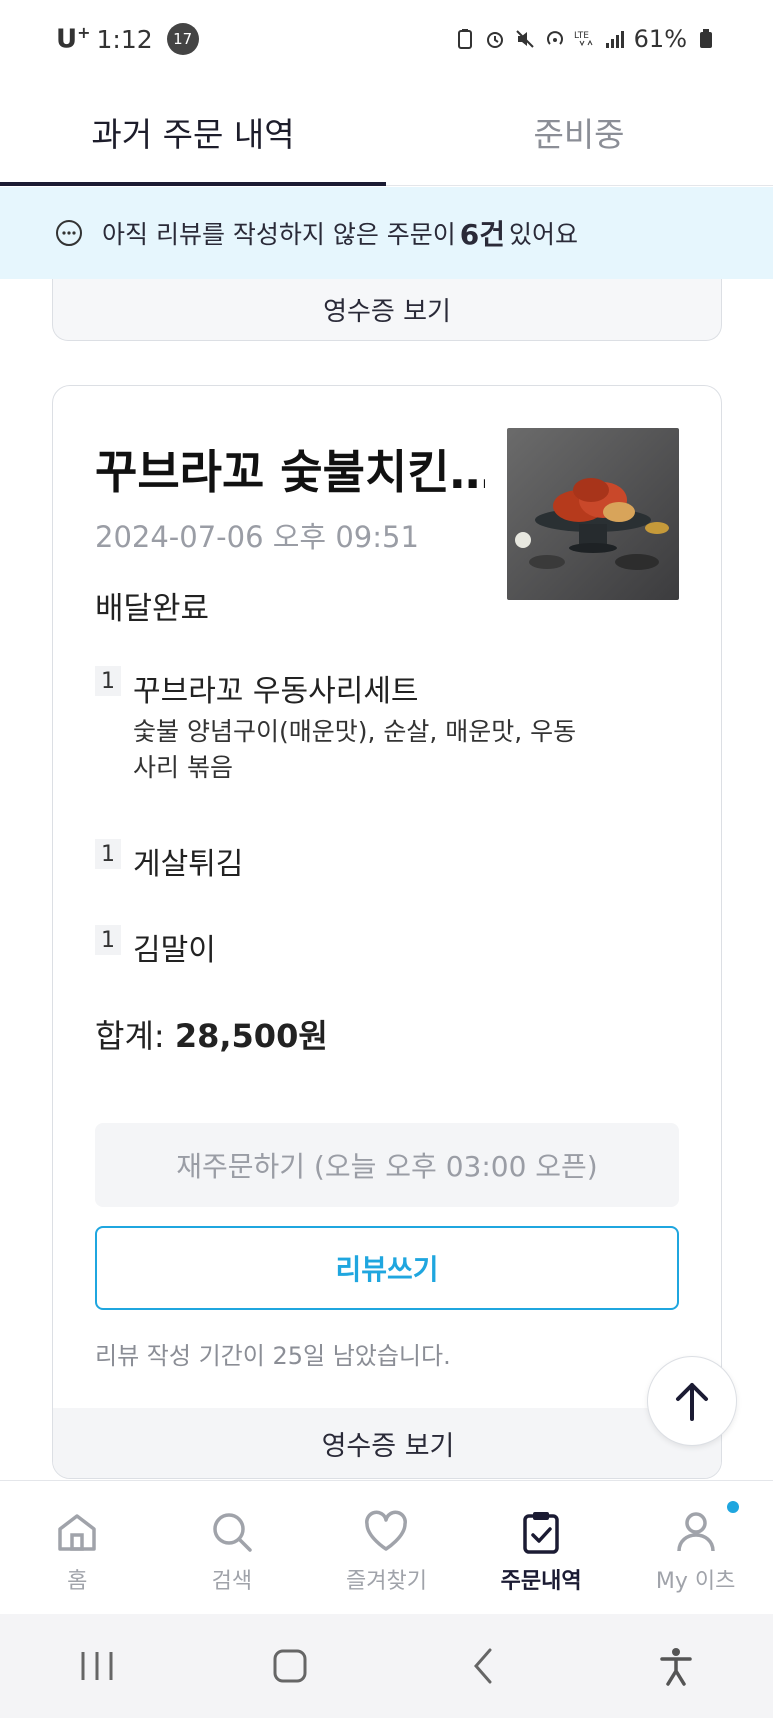 Image resolution: width=773 pixels, height=1718 pixels. I want to click on item-name: 김말이, so click(174, 950).